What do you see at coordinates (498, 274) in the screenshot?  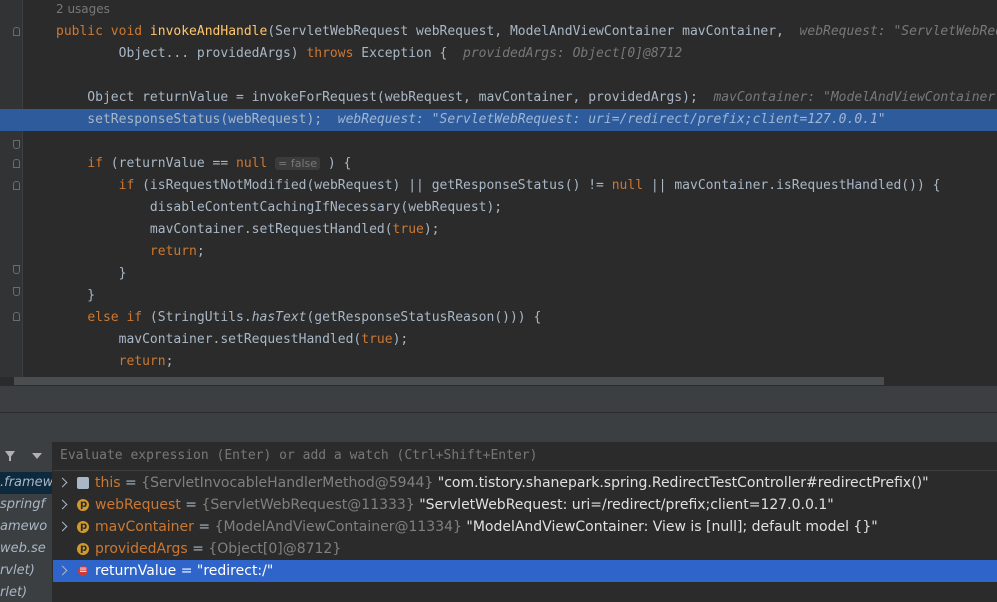 I see `code-line-10: }` at bounding box center [498, 274].